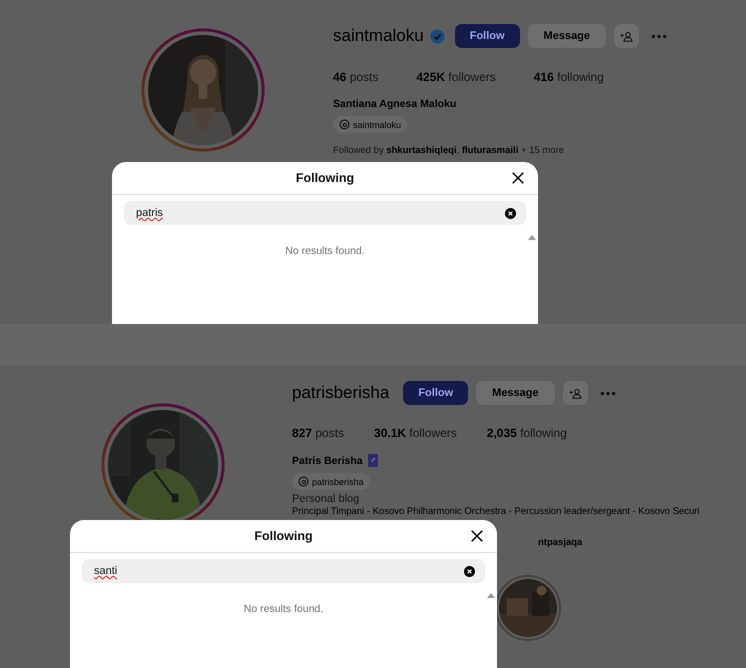 The height and width of the screenshot is (668, 746). Describe the element at coordinates (325, 213) in the screenshot. I see `search-field: patris` at that location.